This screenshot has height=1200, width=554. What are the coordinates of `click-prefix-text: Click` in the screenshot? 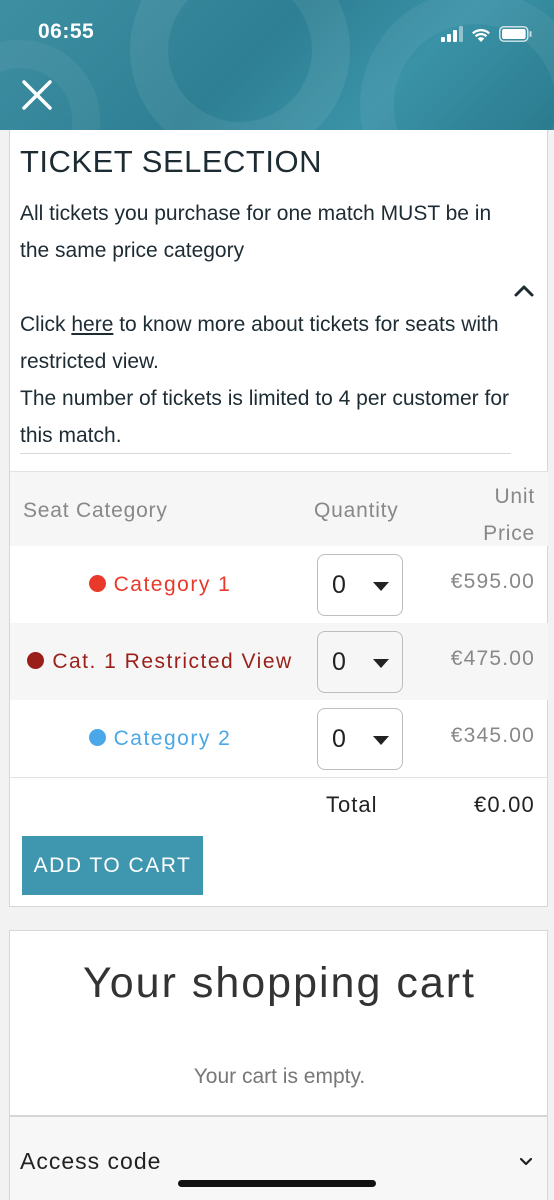 It's located at (46, 324).